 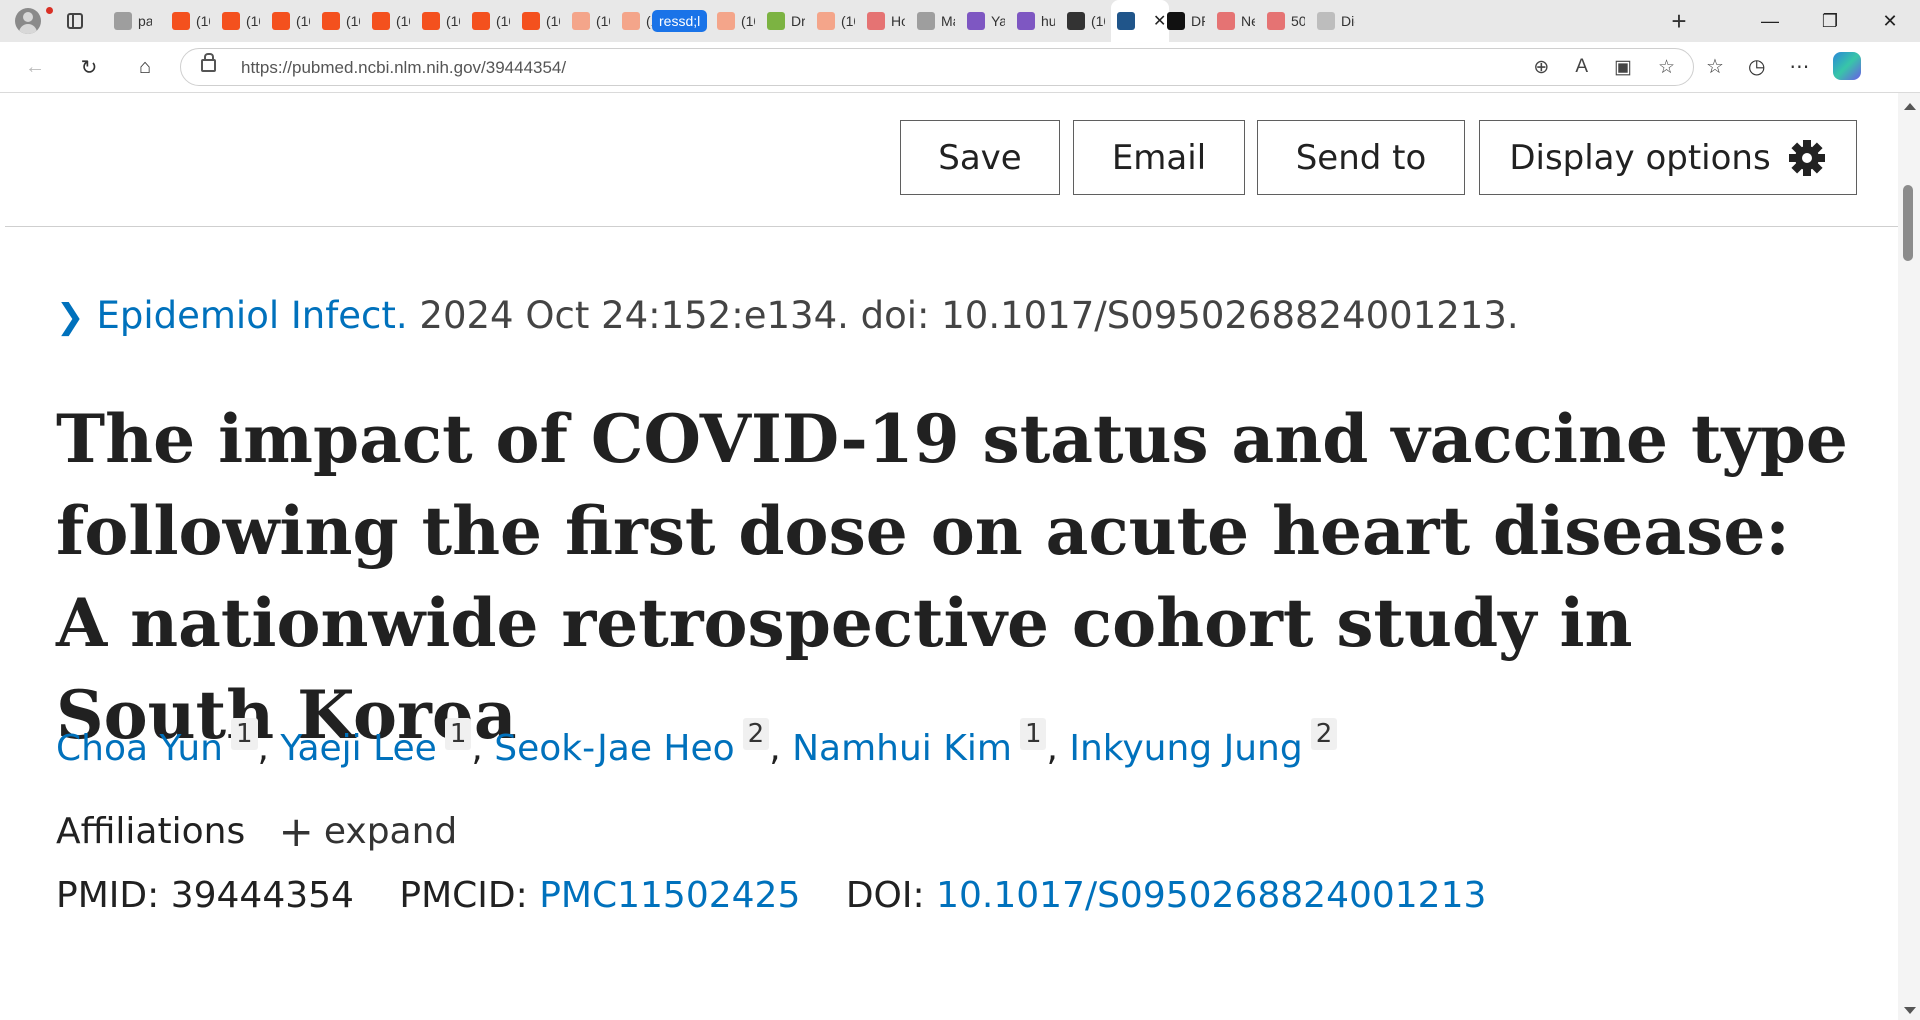 What do you see at coordinates (151, 831) in the screenshot?
I see `affiliations-label: Affiliations` at bounding box center [151, 831].